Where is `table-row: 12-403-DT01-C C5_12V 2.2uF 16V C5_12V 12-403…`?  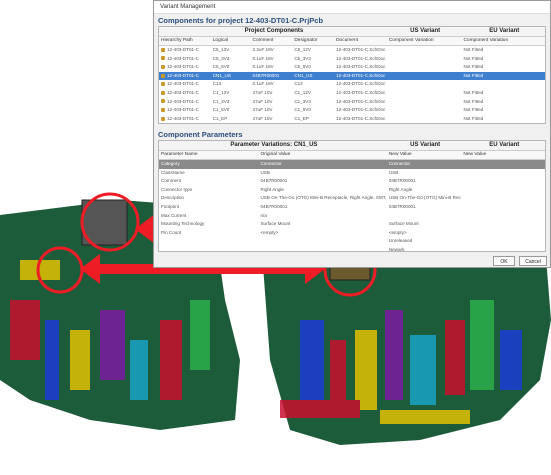 table-row: 12-403-DT01-C C5_12V 2.2uF 16V C5_12V 12-403… is located at coordinates (352, 50).